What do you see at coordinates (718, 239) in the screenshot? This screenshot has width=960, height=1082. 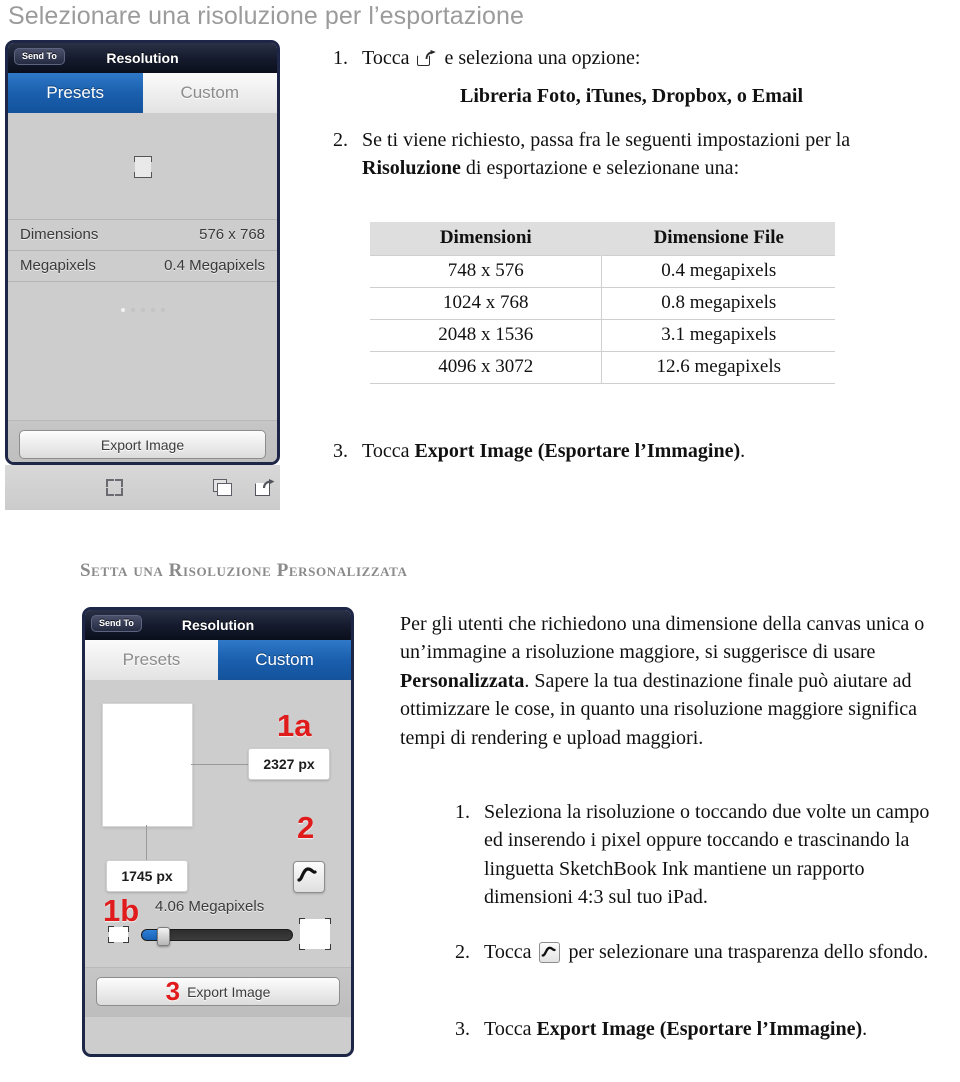 I see `table-header-dimensione-file: Dimensione File` at bounding box center [718, 239].